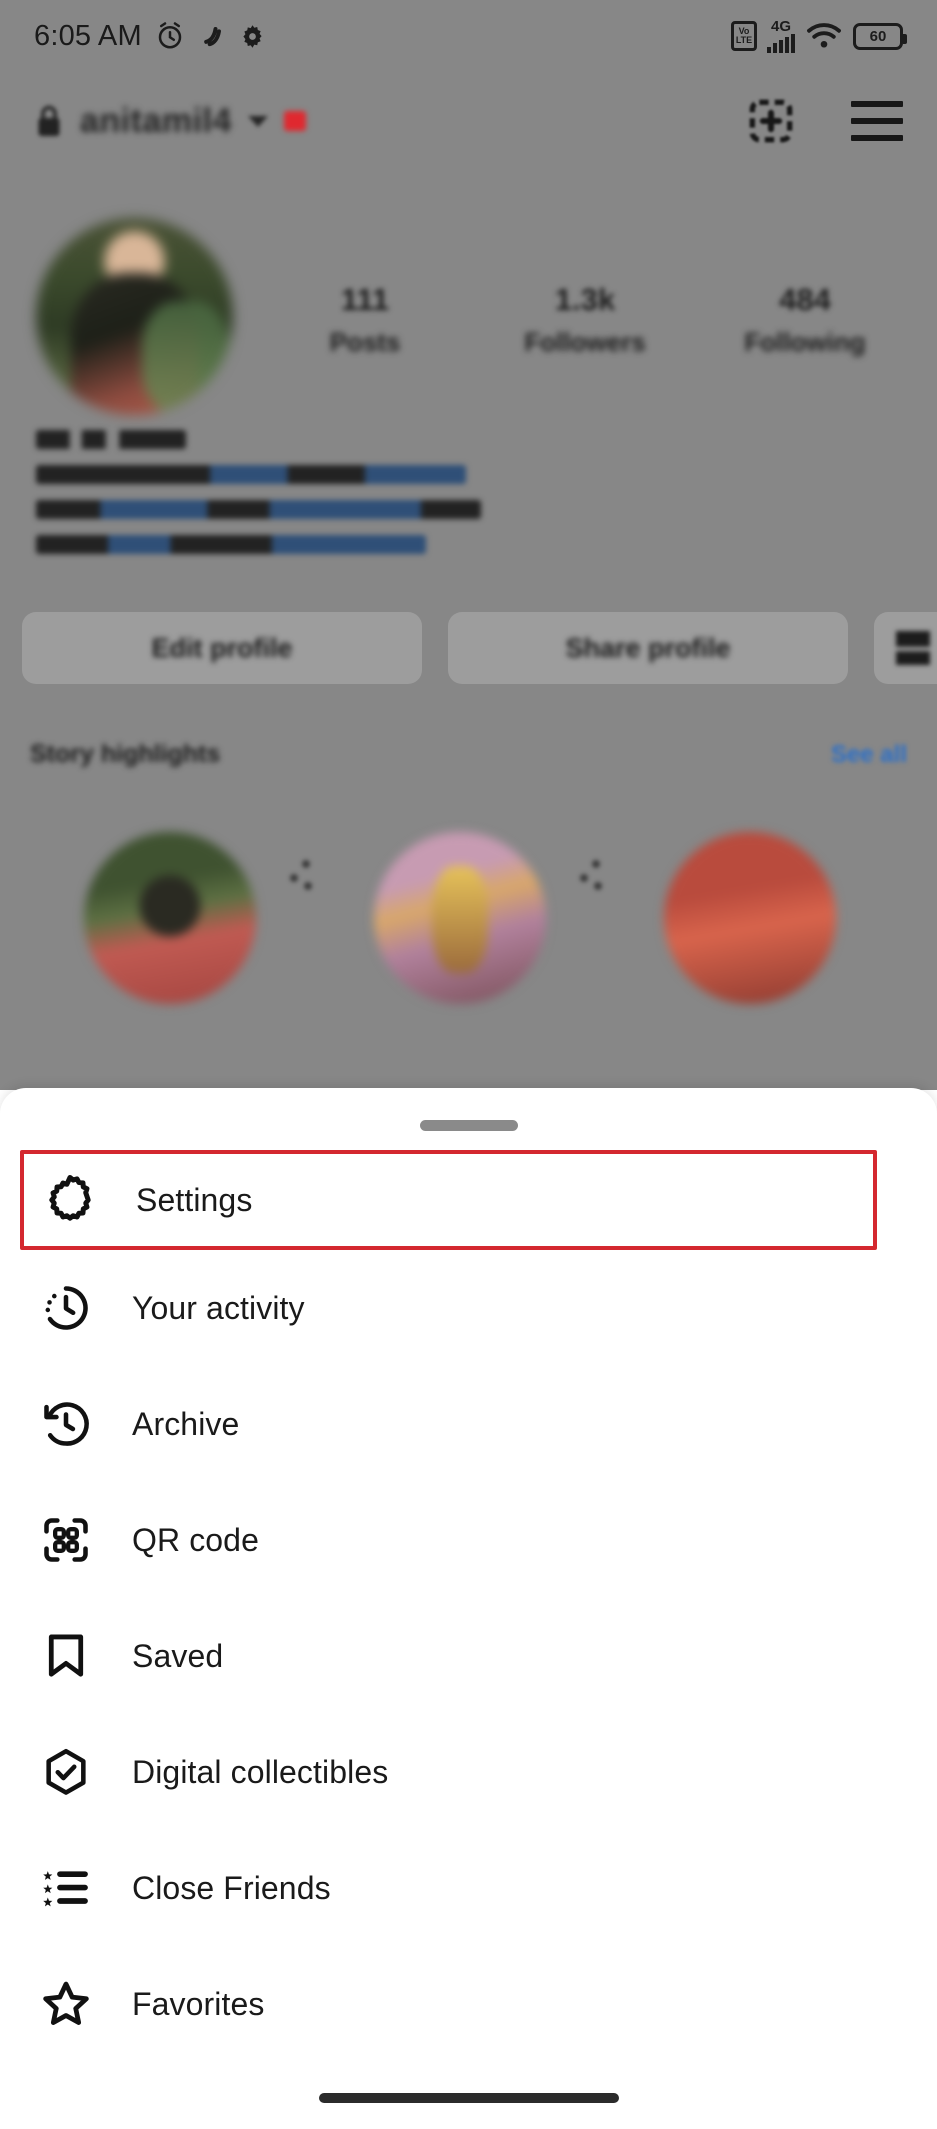 The width and height of the screenshot is (937, 2129). What do you see at coordinates (468, 1888) in the screenshot?
I see `menu-item-close-friends: Close Friends` at bounding box center [468, 1888].